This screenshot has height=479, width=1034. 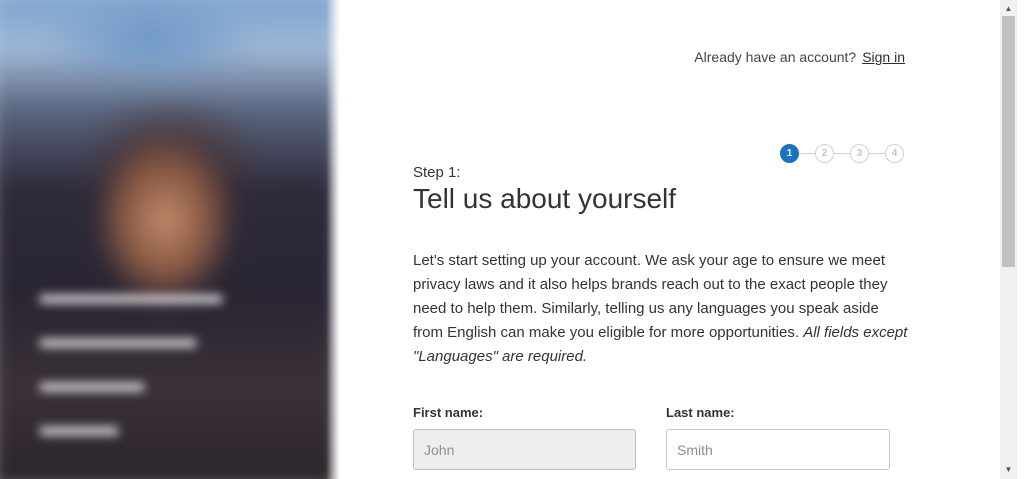 I want to click on sign-in-link: Sign in, so click(x=883, y=57).